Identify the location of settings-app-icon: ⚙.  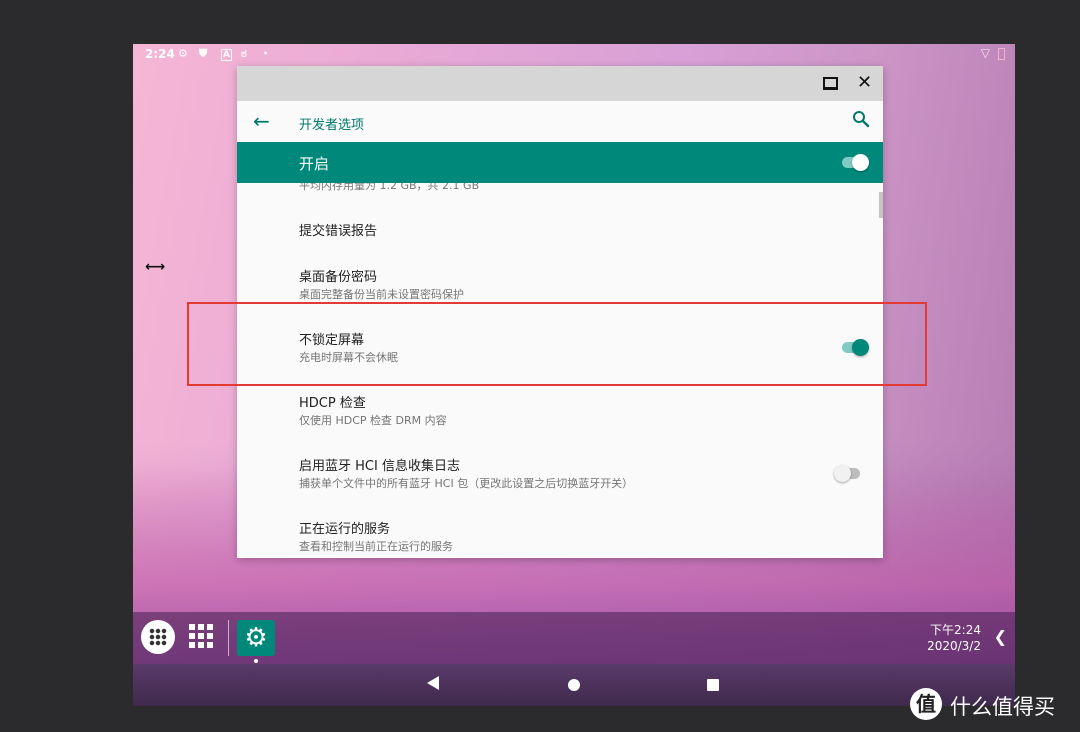
(256, 638).